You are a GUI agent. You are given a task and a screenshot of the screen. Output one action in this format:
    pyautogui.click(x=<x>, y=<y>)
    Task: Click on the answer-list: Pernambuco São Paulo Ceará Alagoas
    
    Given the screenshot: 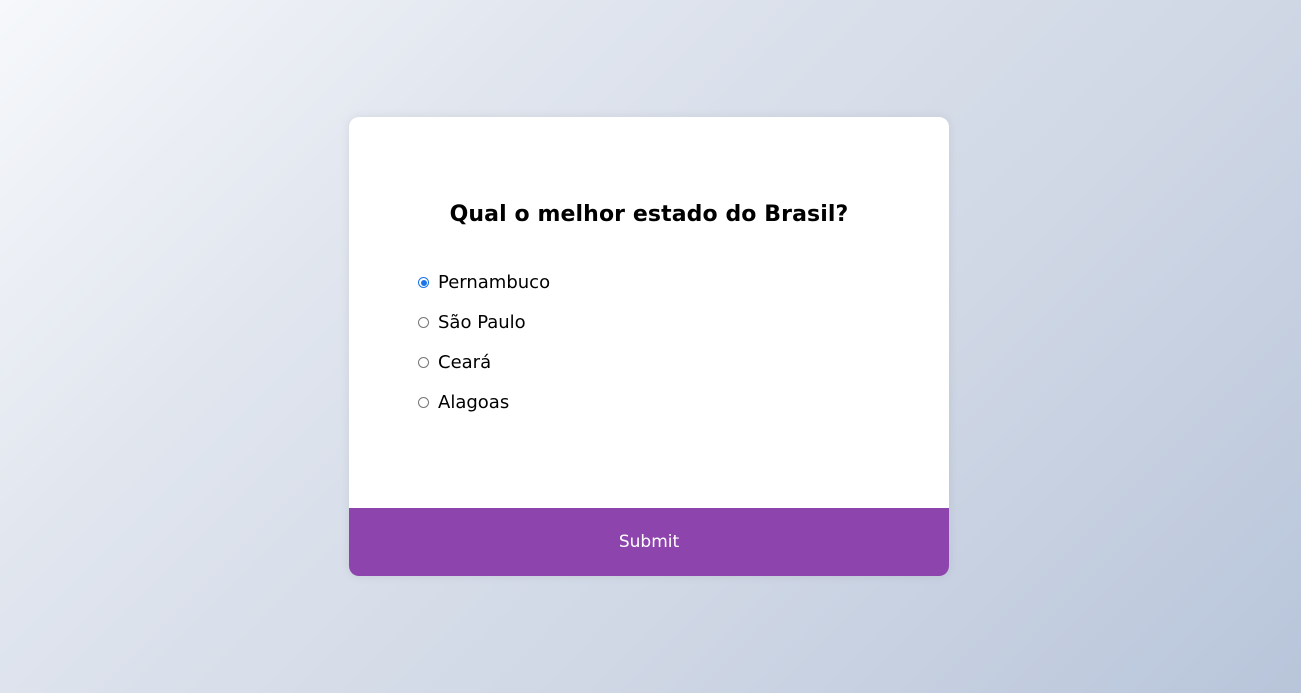 What is the action you would take?
    pyautogui.click(x=483, y=345)
    